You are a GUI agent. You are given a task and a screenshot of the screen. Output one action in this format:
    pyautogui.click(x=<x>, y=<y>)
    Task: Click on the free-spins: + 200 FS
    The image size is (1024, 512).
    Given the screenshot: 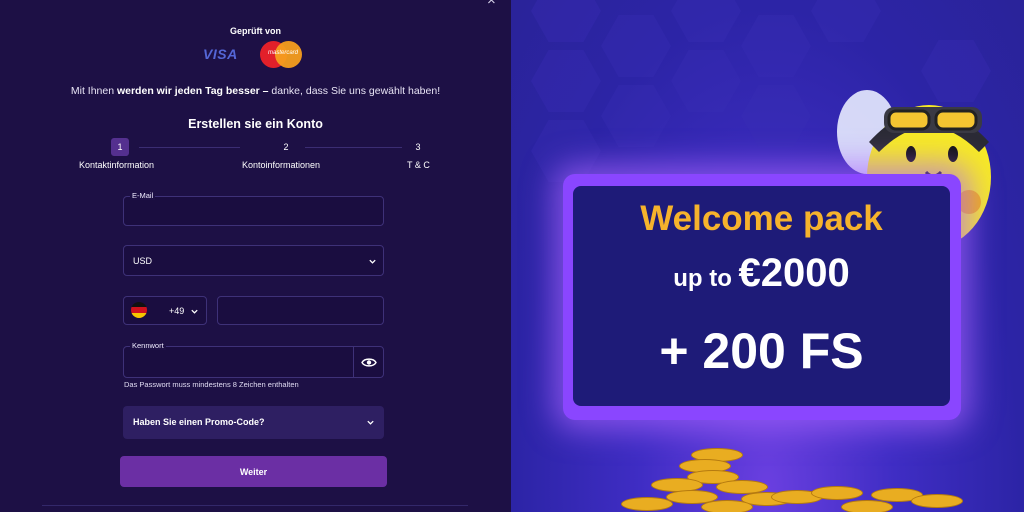 What is the action you would take?
    pyautogui.click(x=761, y=351)
    